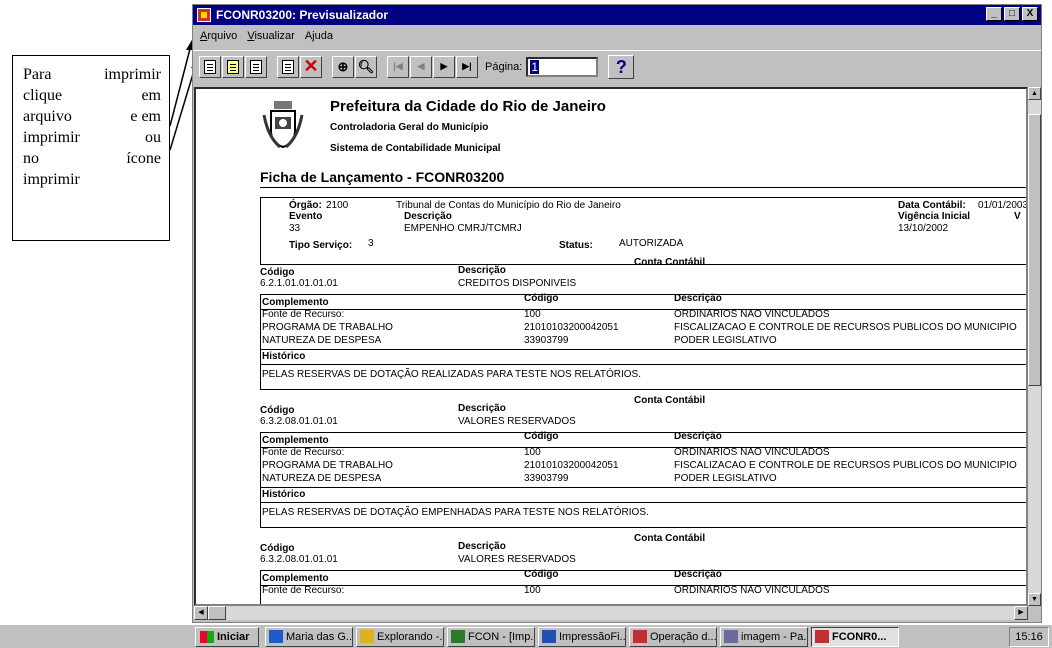  I want to click on page-input: 1, so click(562, 66).